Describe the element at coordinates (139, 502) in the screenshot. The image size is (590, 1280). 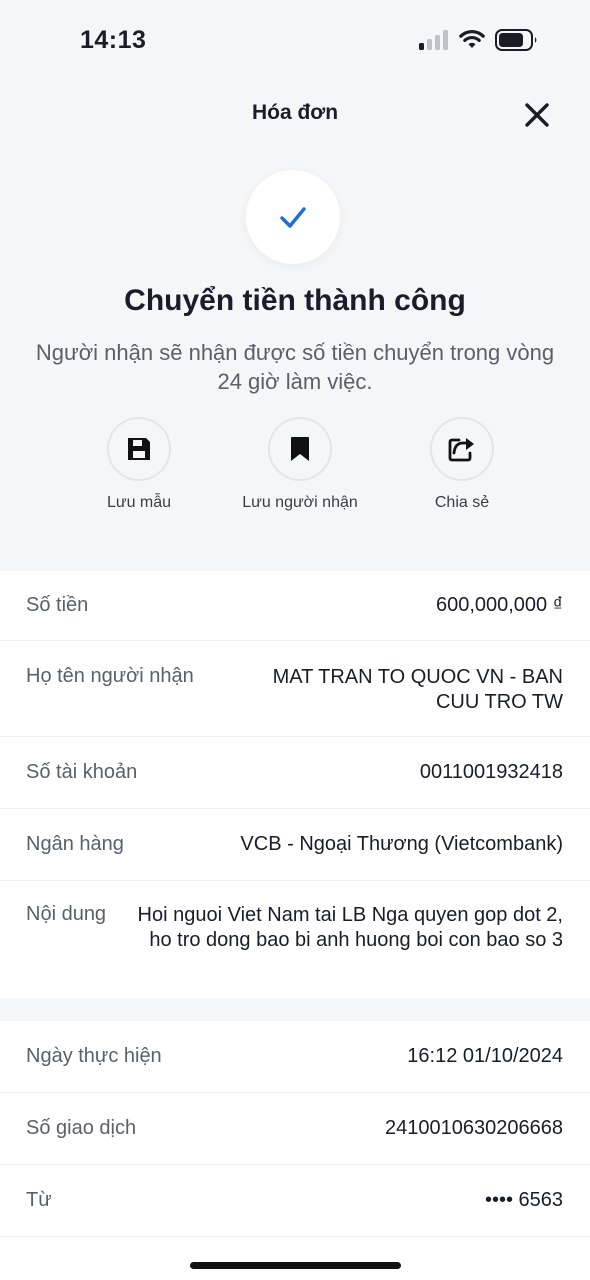
I see `save-template-label: Lưu mẫu` at that location.